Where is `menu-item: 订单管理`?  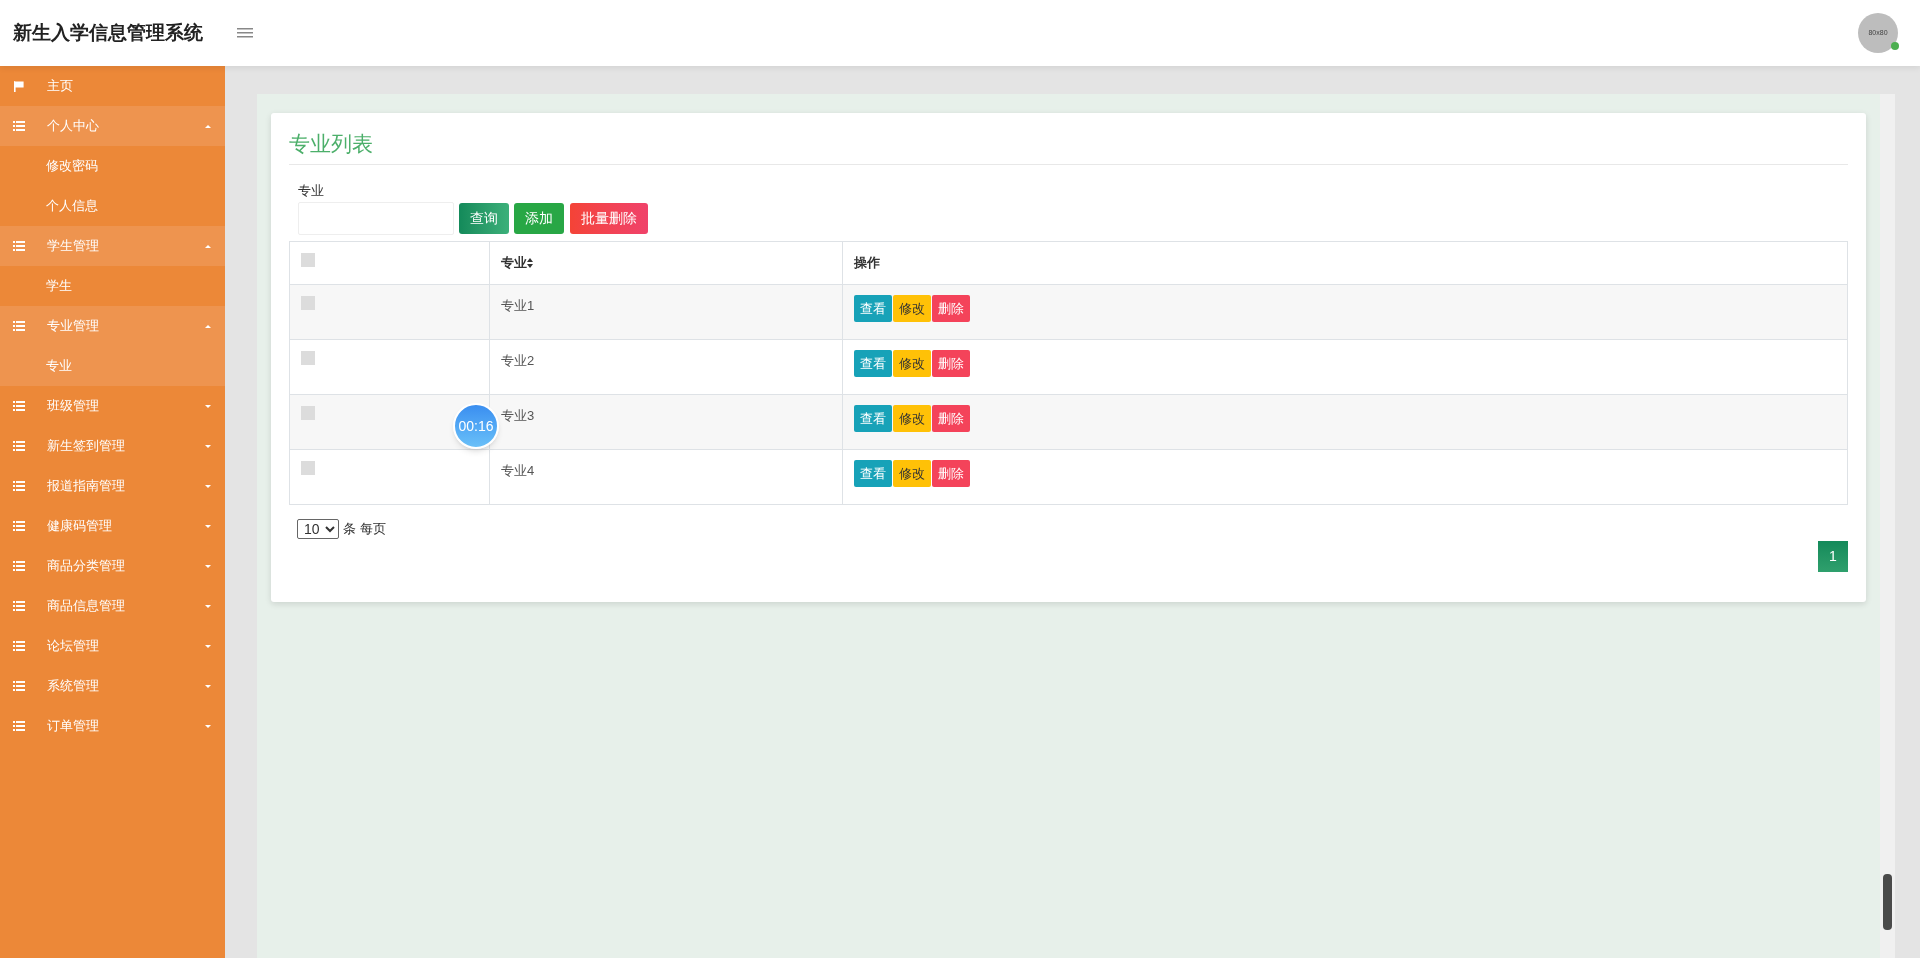
menu-item: 订单管理 is located at coordinates (112, 726).